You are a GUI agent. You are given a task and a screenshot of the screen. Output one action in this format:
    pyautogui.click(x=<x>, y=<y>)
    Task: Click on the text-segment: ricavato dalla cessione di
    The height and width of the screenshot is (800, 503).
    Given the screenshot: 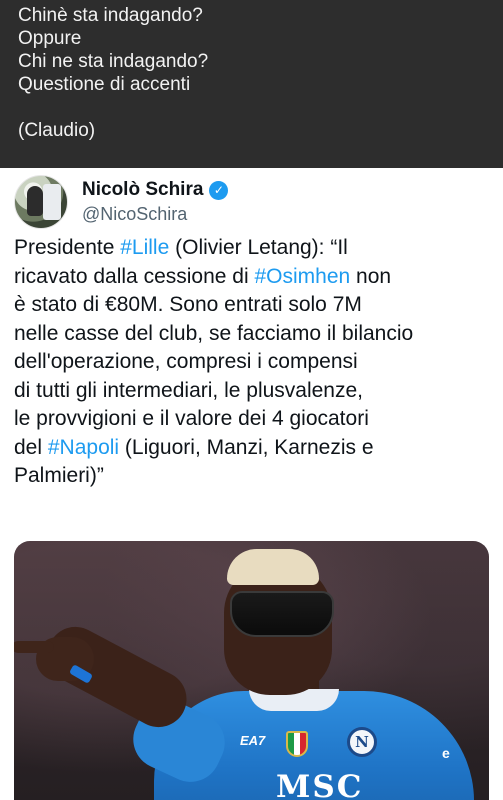 What is the action you would take?
    pyautogui.click(x=134, y=276)
    